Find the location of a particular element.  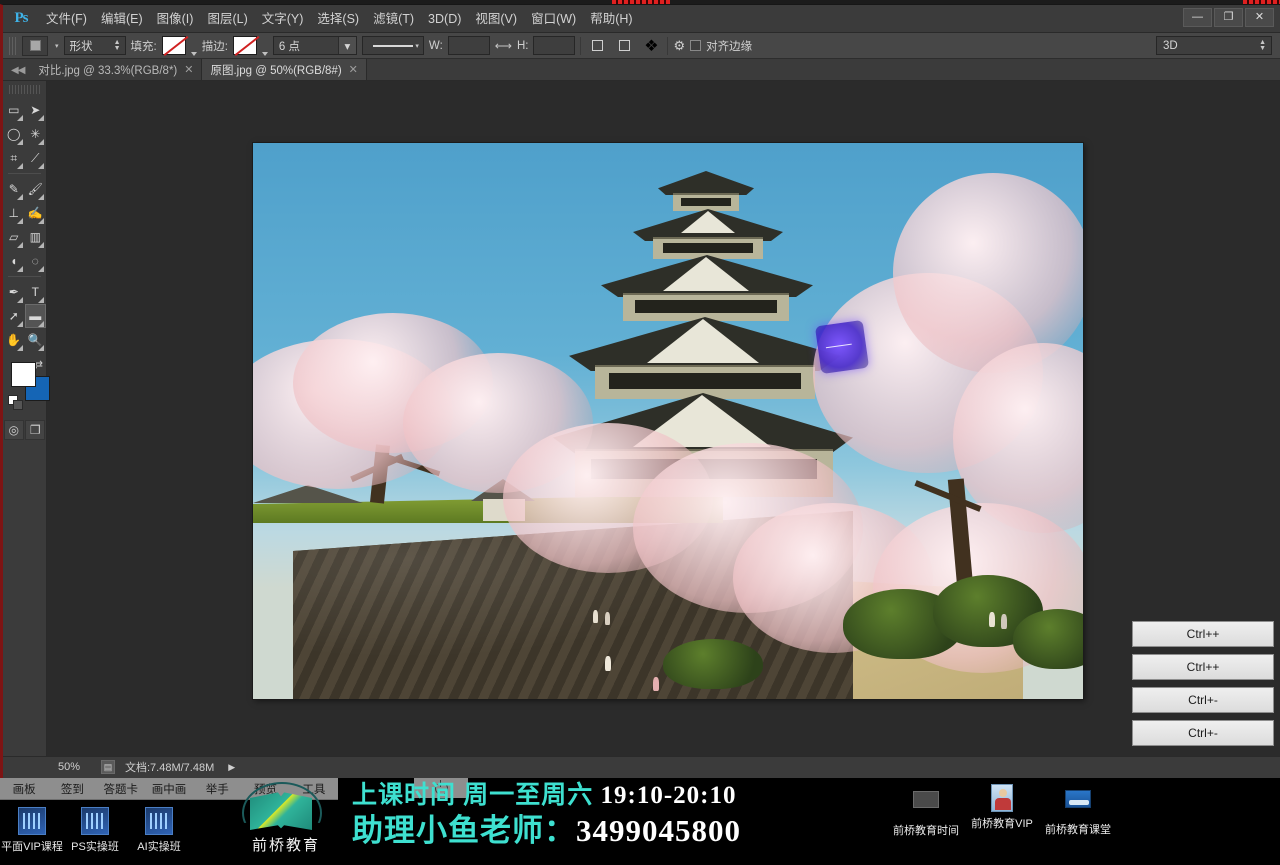

ctrl-button-3: Ctrl+- is located at coordinates (1203, 700).